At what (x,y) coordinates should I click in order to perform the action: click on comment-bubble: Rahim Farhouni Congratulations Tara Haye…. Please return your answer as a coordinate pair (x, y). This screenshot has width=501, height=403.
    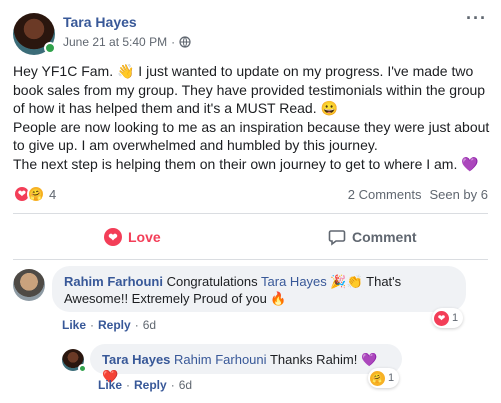
    Looking at the image, I should click on (259, 289).